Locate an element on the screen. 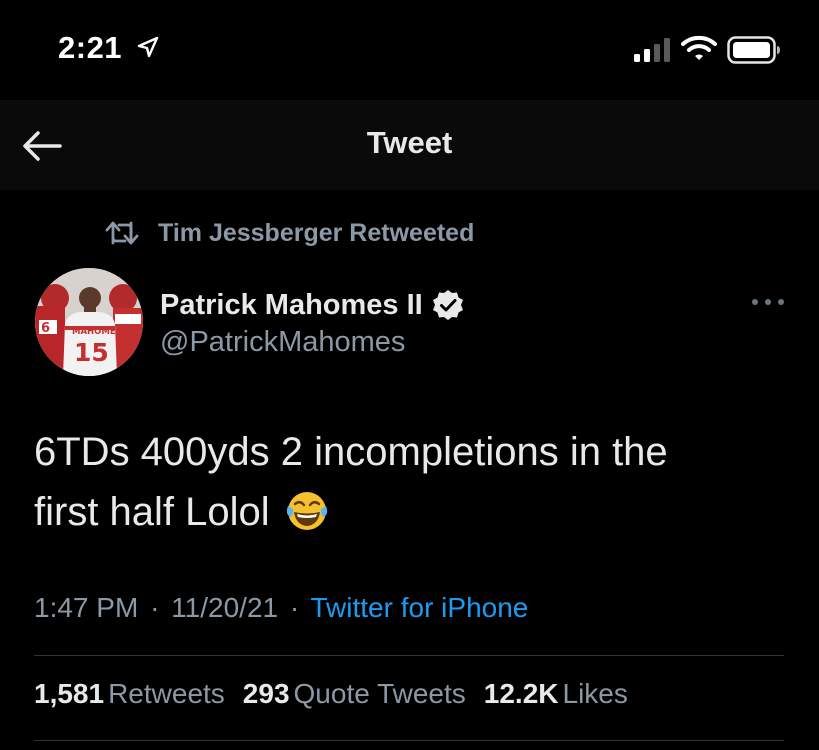  status-bar: 2:21 is located at coordinates (409, 50).